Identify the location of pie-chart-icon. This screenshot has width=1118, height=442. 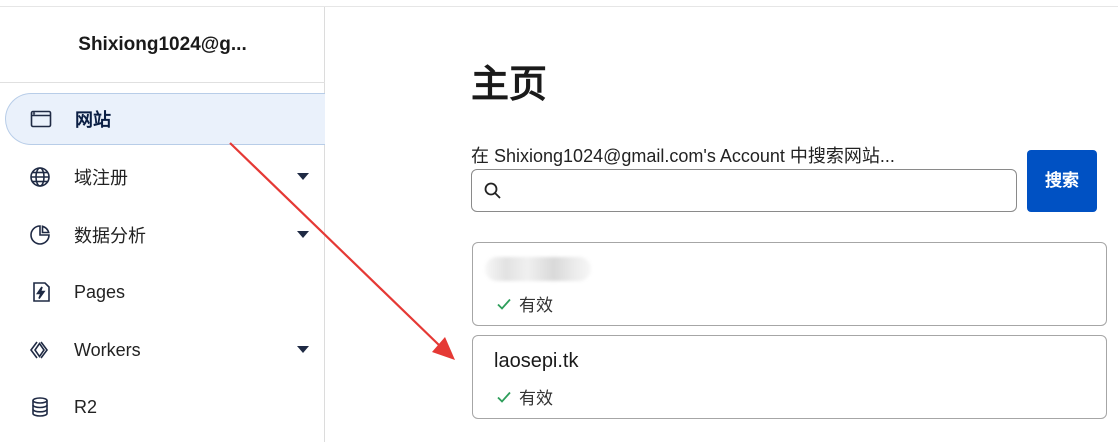
(40, 235).